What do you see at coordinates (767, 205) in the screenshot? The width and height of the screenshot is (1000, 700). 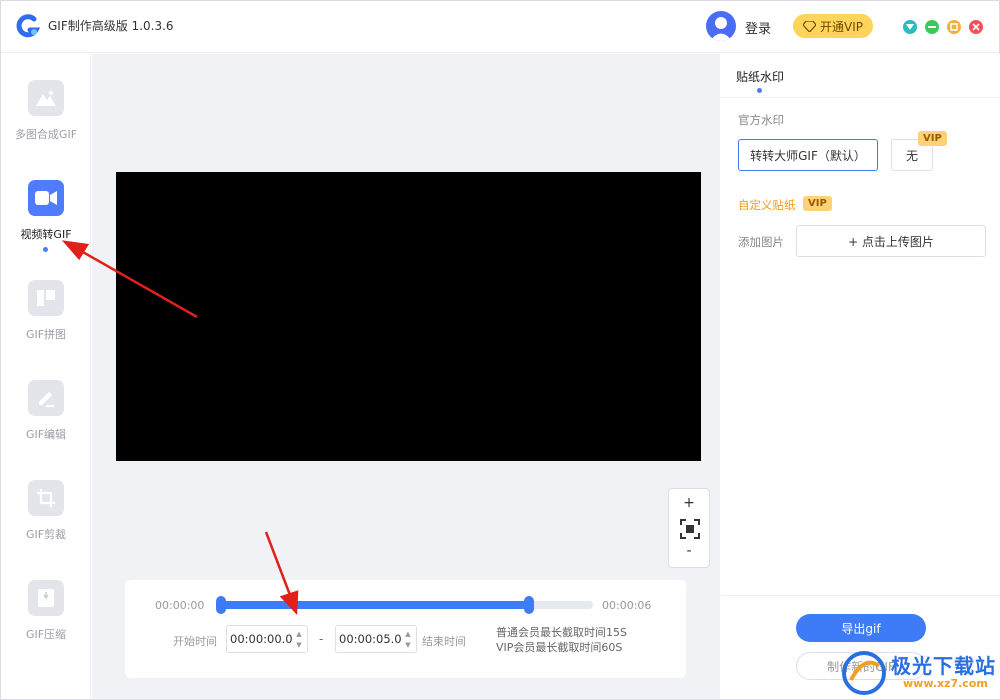 I see `custom-sticker-label: 自定义贴纸` at bounding box center [767, 205].